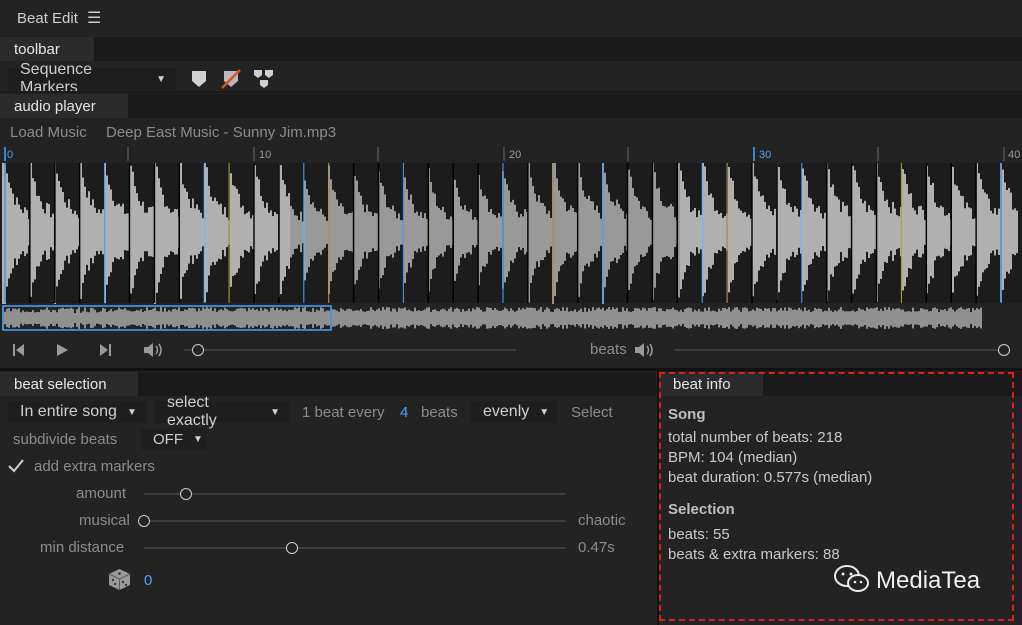 The width and height of the screenshot is (1022, 625). Describe the element at coordinates (504, 154) in the screenshot. I see `timeline-ticks` at that location.